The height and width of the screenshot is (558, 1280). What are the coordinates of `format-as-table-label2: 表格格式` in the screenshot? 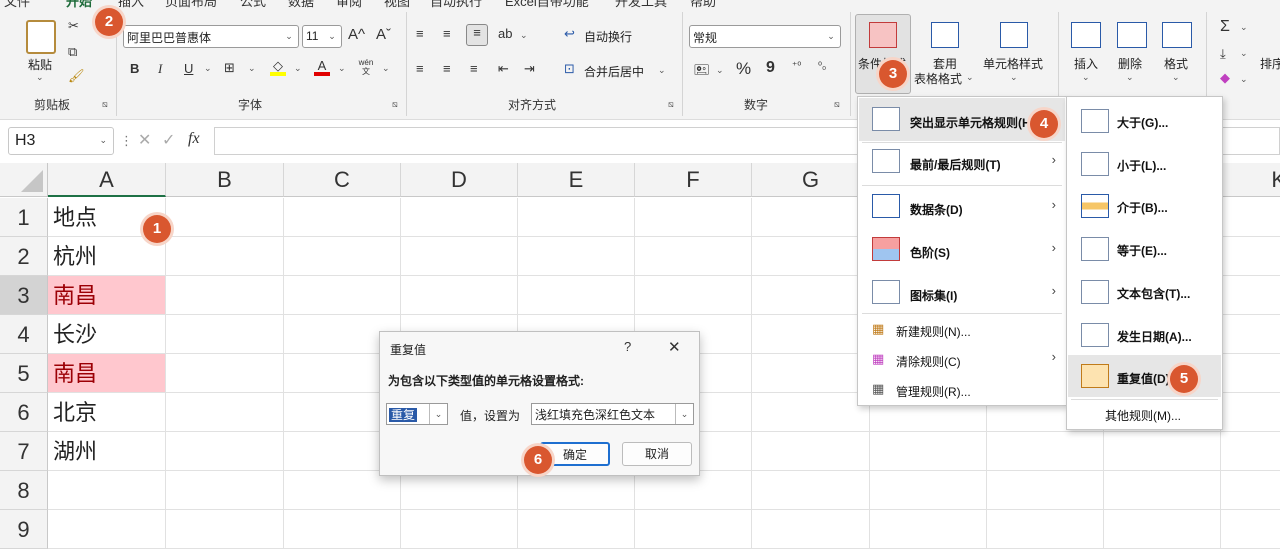 It's located at (938, 78).